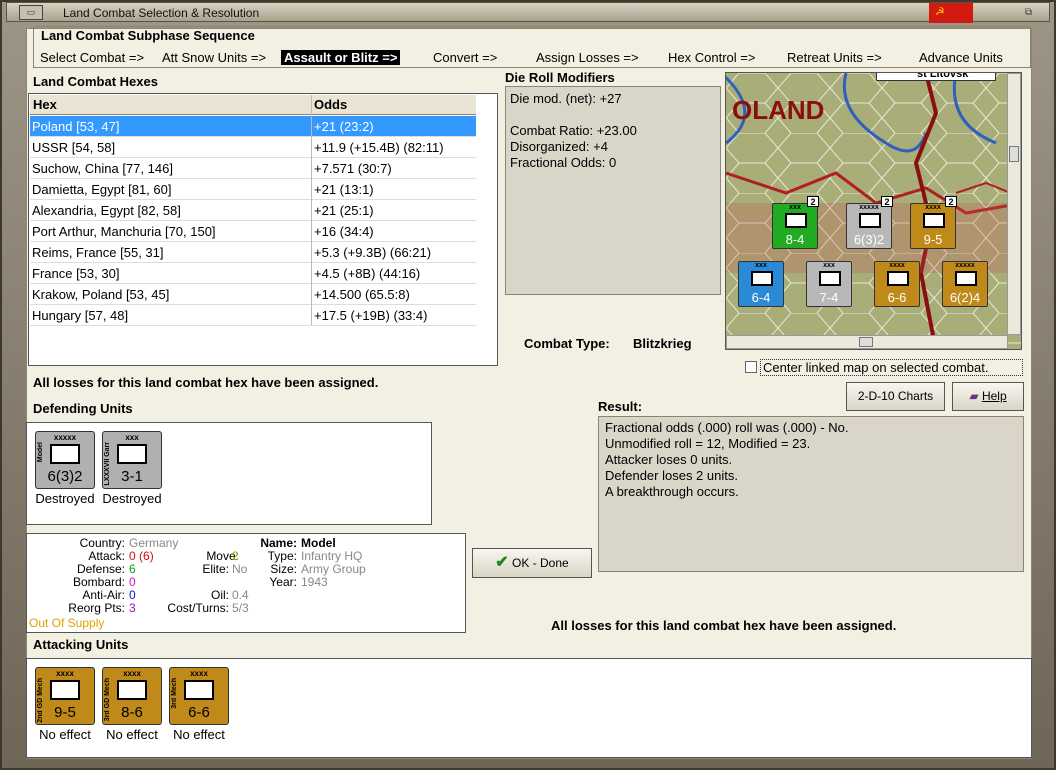 Image resolution: width=1056 pixels, height=770 pixels. What do you see at coordinates (465, 57) in the screenshot?
I see `step-convert: Convert =>` at bounding box center [465, 57].